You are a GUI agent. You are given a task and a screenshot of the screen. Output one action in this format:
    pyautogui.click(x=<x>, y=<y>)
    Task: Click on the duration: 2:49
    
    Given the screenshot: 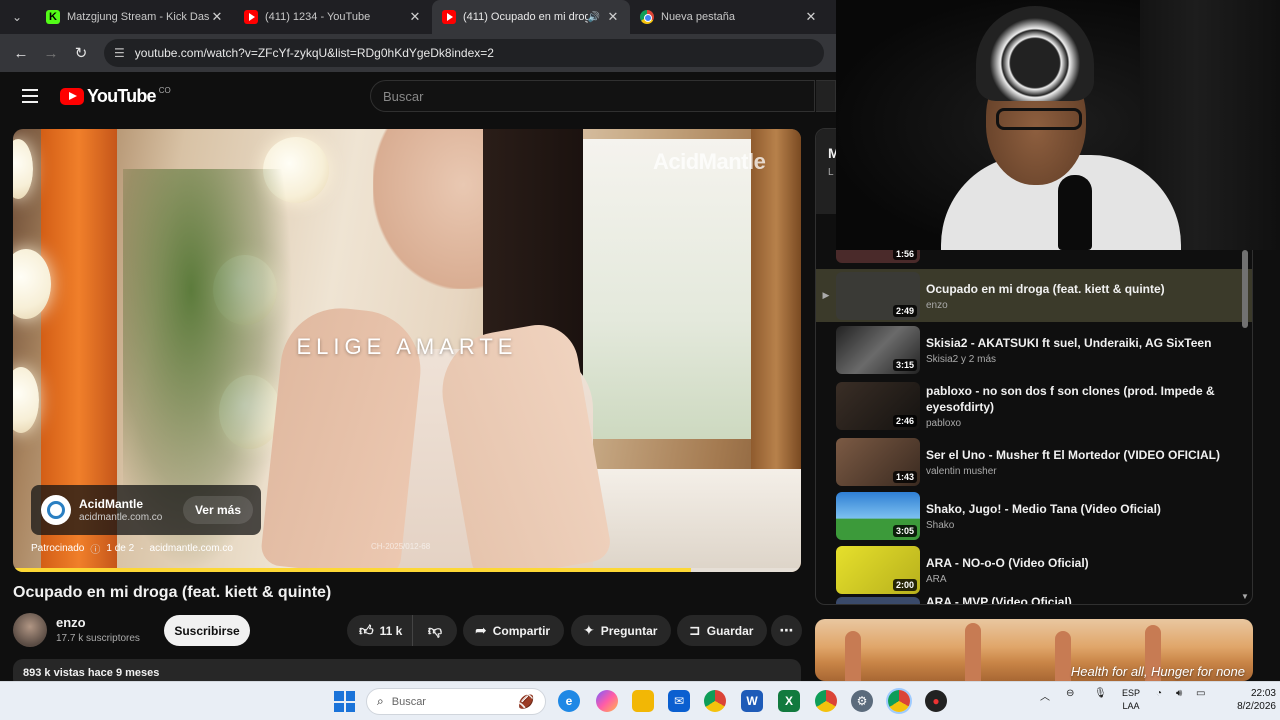 What is the action you would take?
    pyautogui.click(x=904, y=310)
    